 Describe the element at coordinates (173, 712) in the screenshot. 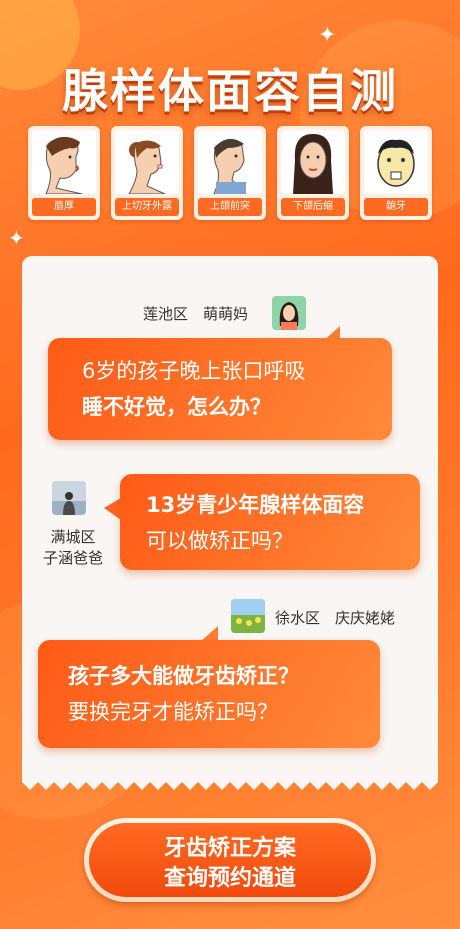

I see `question-line: 要换完牙才能矫正吗？` at that location.